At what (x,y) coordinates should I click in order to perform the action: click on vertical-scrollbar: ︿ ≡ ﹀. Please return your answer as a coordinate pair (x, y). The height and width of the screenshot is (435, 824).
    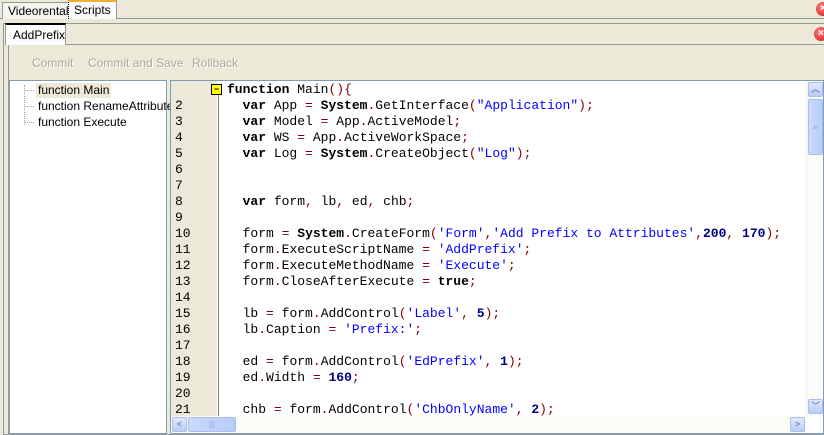
    Looking at the image, I should click on (814, 249).